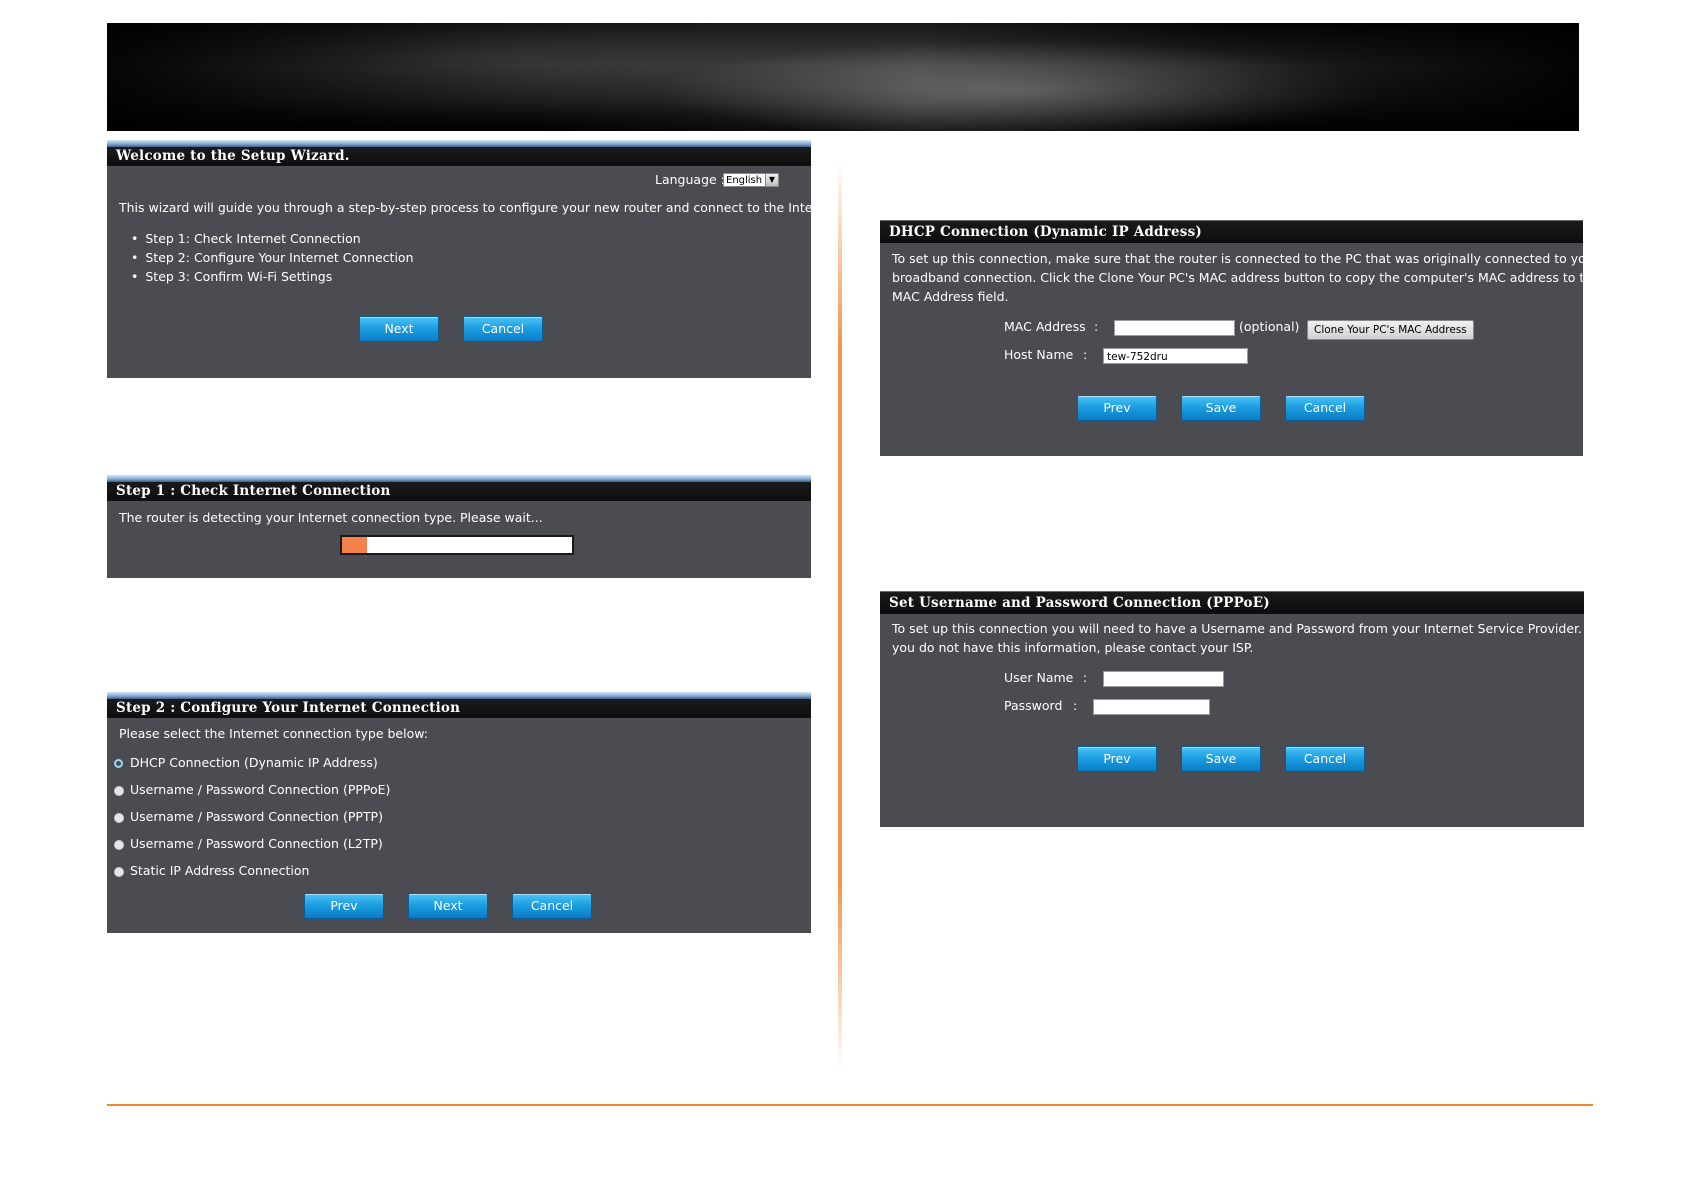 This screenshot has height=1190, width=1684. I want to click on user-name-label: User Name, so click(1039, 677).